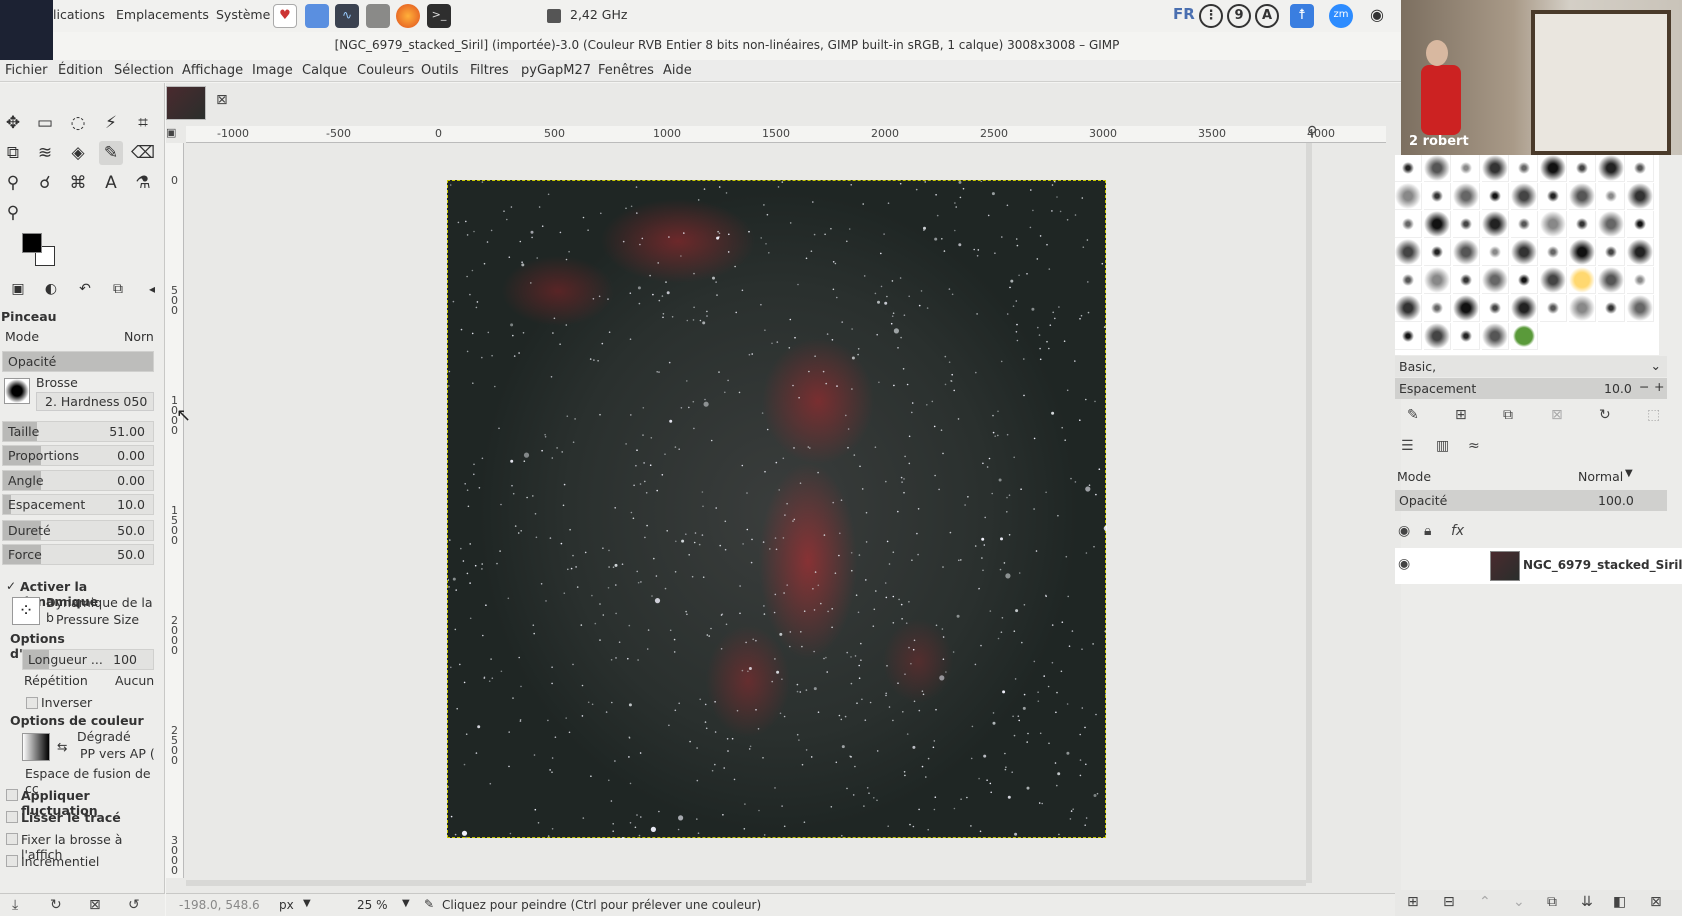  What do you see at coordinates (13, 153) in the screenshot?
I see `transform-icon: ⧉` at bounding box center [13, 153].